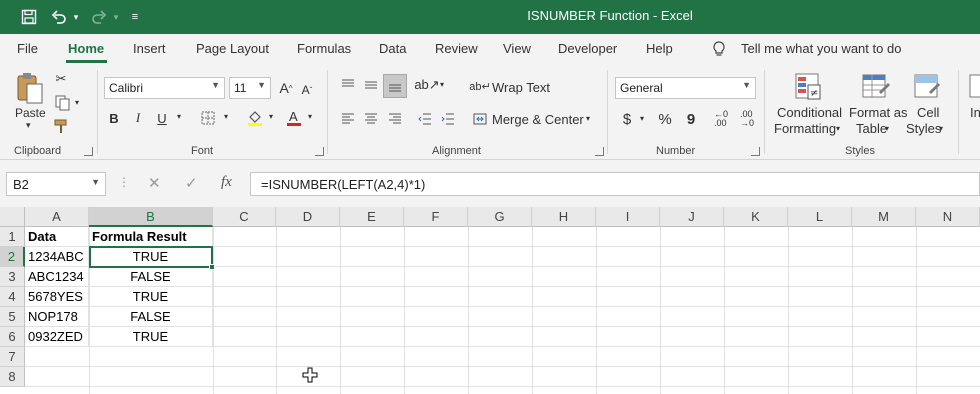 Image resolution: width=980 pixels, height=394 pixels. Describe the element at coordinates (871, 128) in the screenshot. I see `format-as-table-label-2: Table` at that location.